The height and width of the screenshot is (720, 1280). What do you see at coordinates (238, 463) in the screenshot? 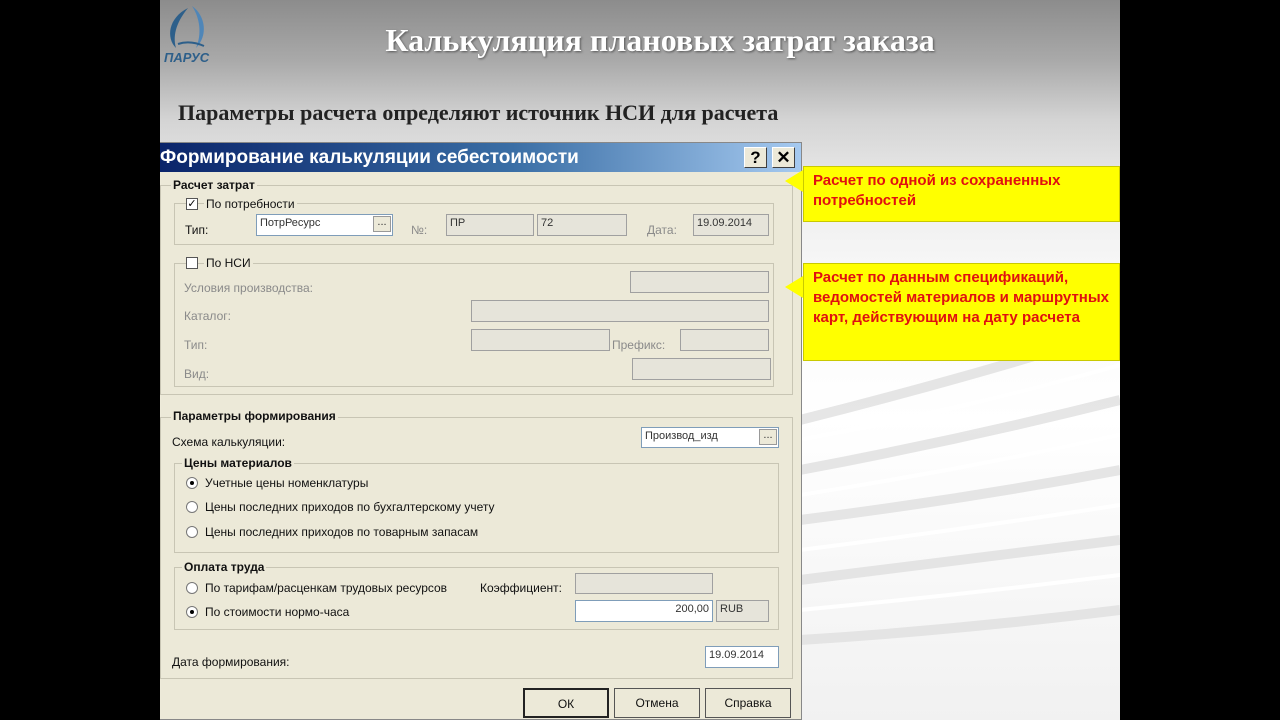
I see `material-prices-group-label: Цены материалов` at bounding box center [238, 463].